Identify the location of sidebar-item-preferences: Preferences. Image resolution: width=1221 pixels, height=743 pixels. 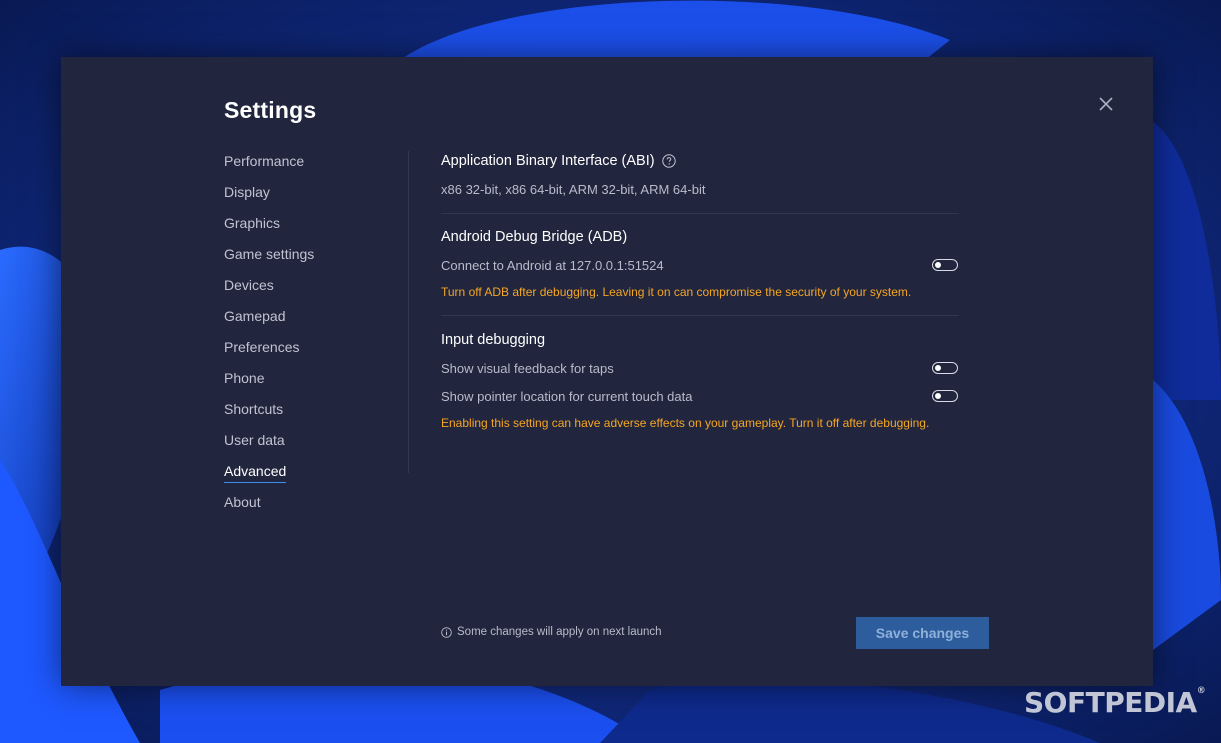
(314, 354).